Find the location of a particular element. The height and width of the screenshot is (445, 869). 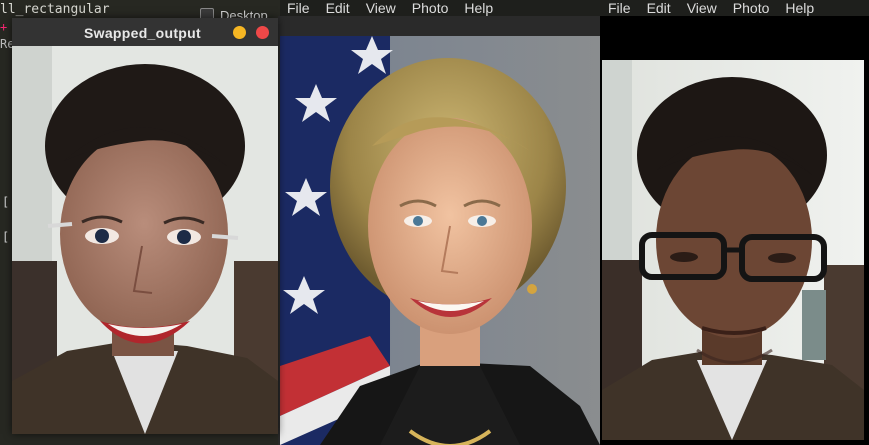

image-viewer-menubar: File Edit View Photo Help is located at coordinates (390, 8).